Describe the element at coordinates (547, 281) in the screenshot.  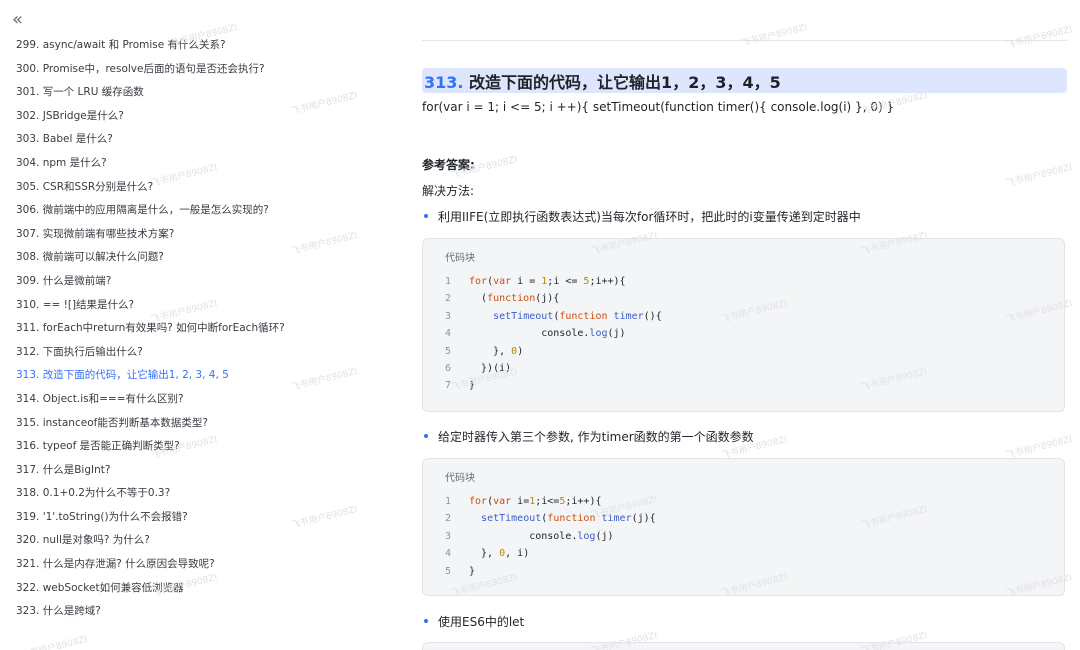
I see `code-text: for(var i = 1;i <= 5;i++){` at that location.